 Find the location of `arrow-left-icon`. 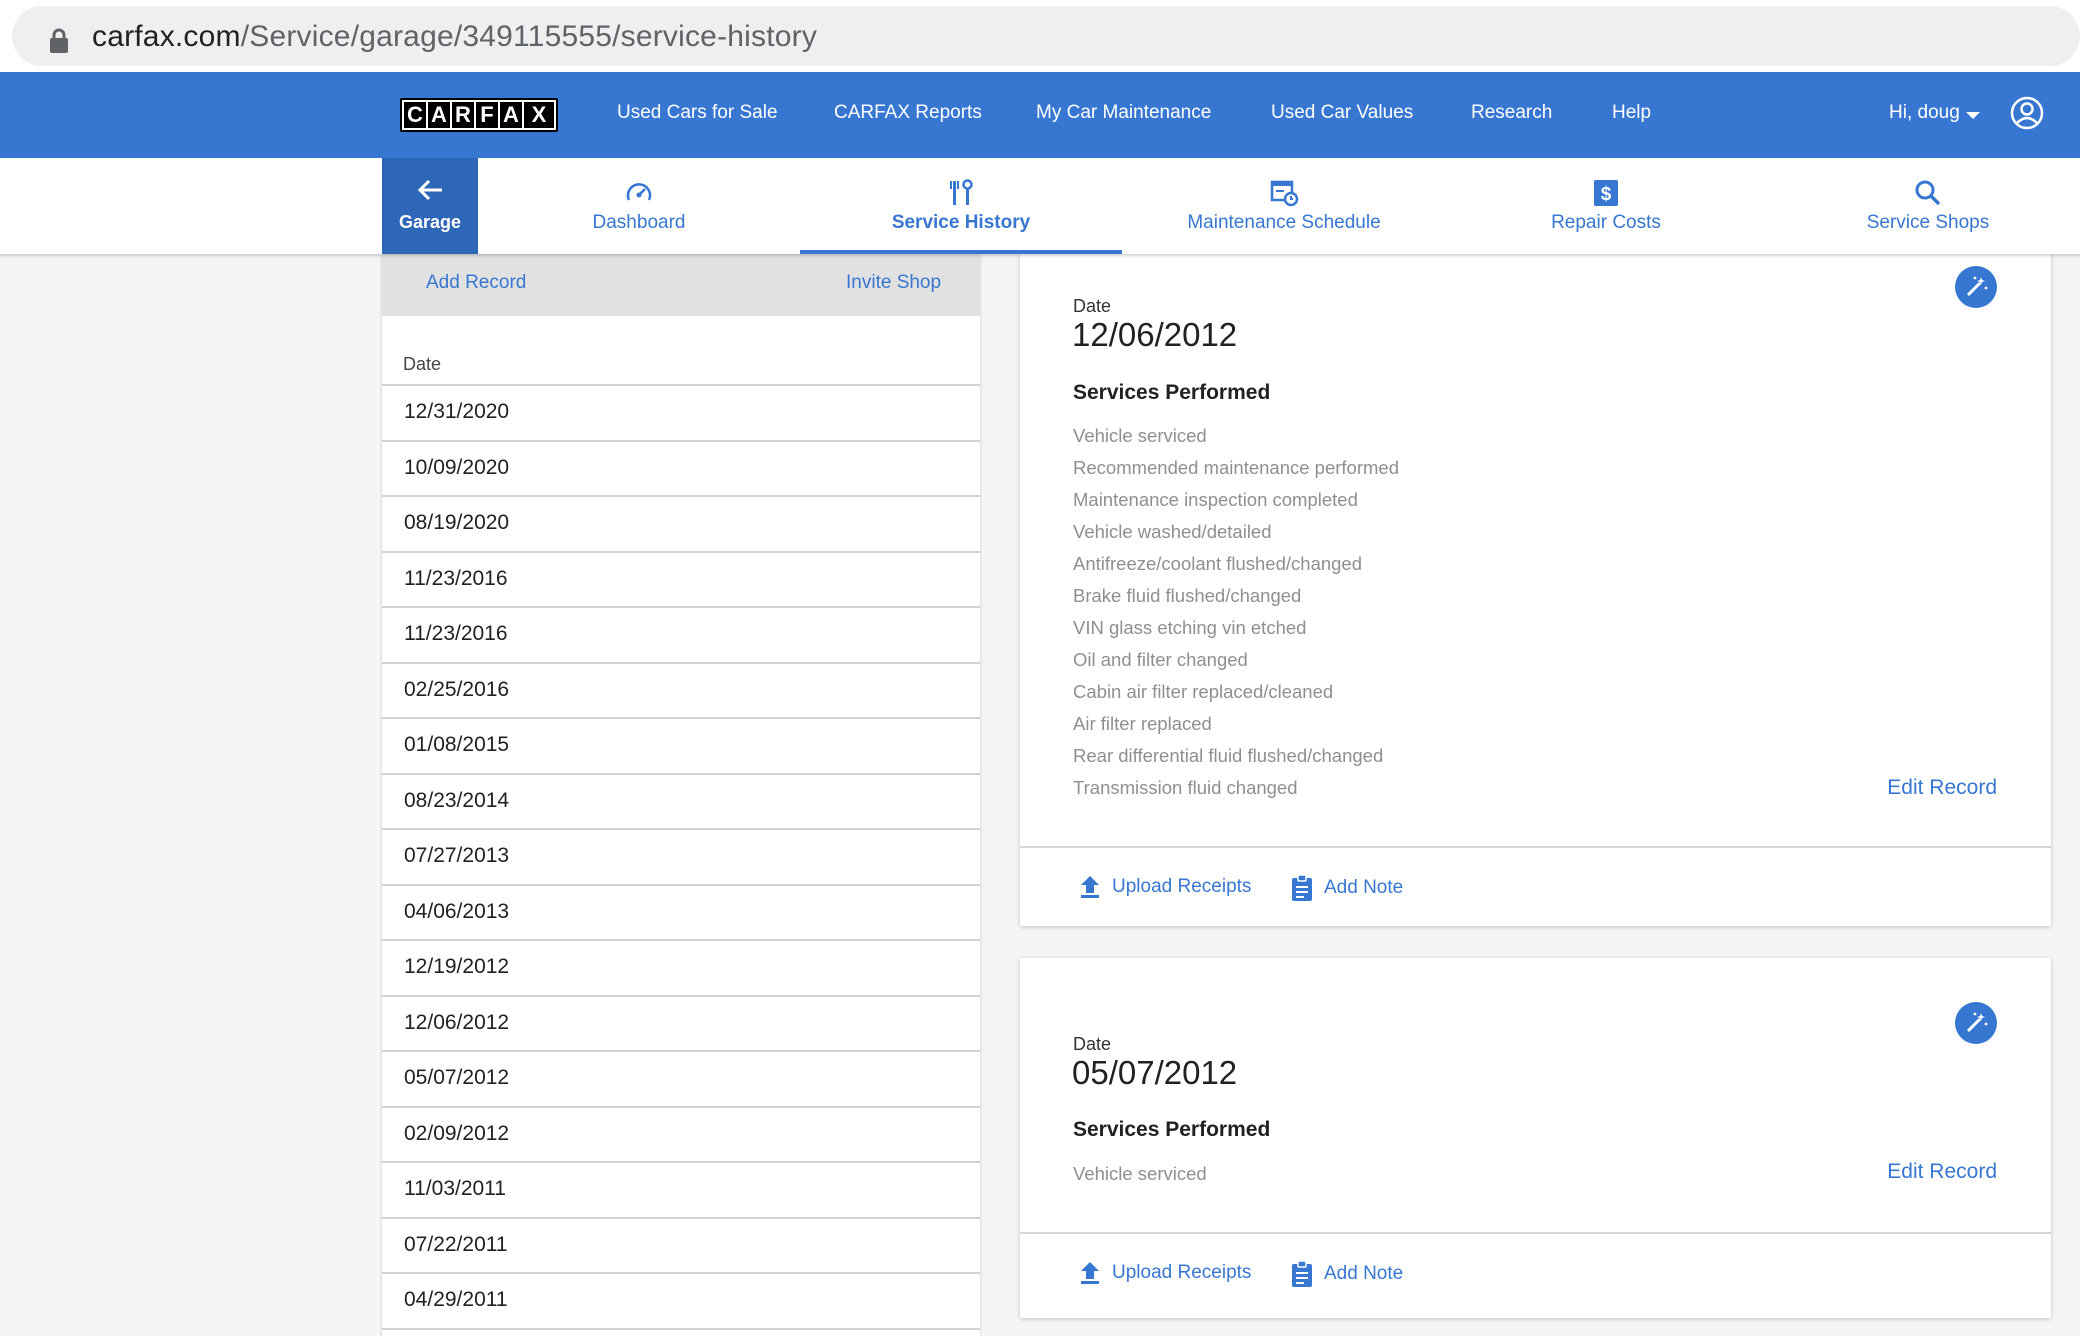

arrow-left-icon is located at coordinates (429, 190).